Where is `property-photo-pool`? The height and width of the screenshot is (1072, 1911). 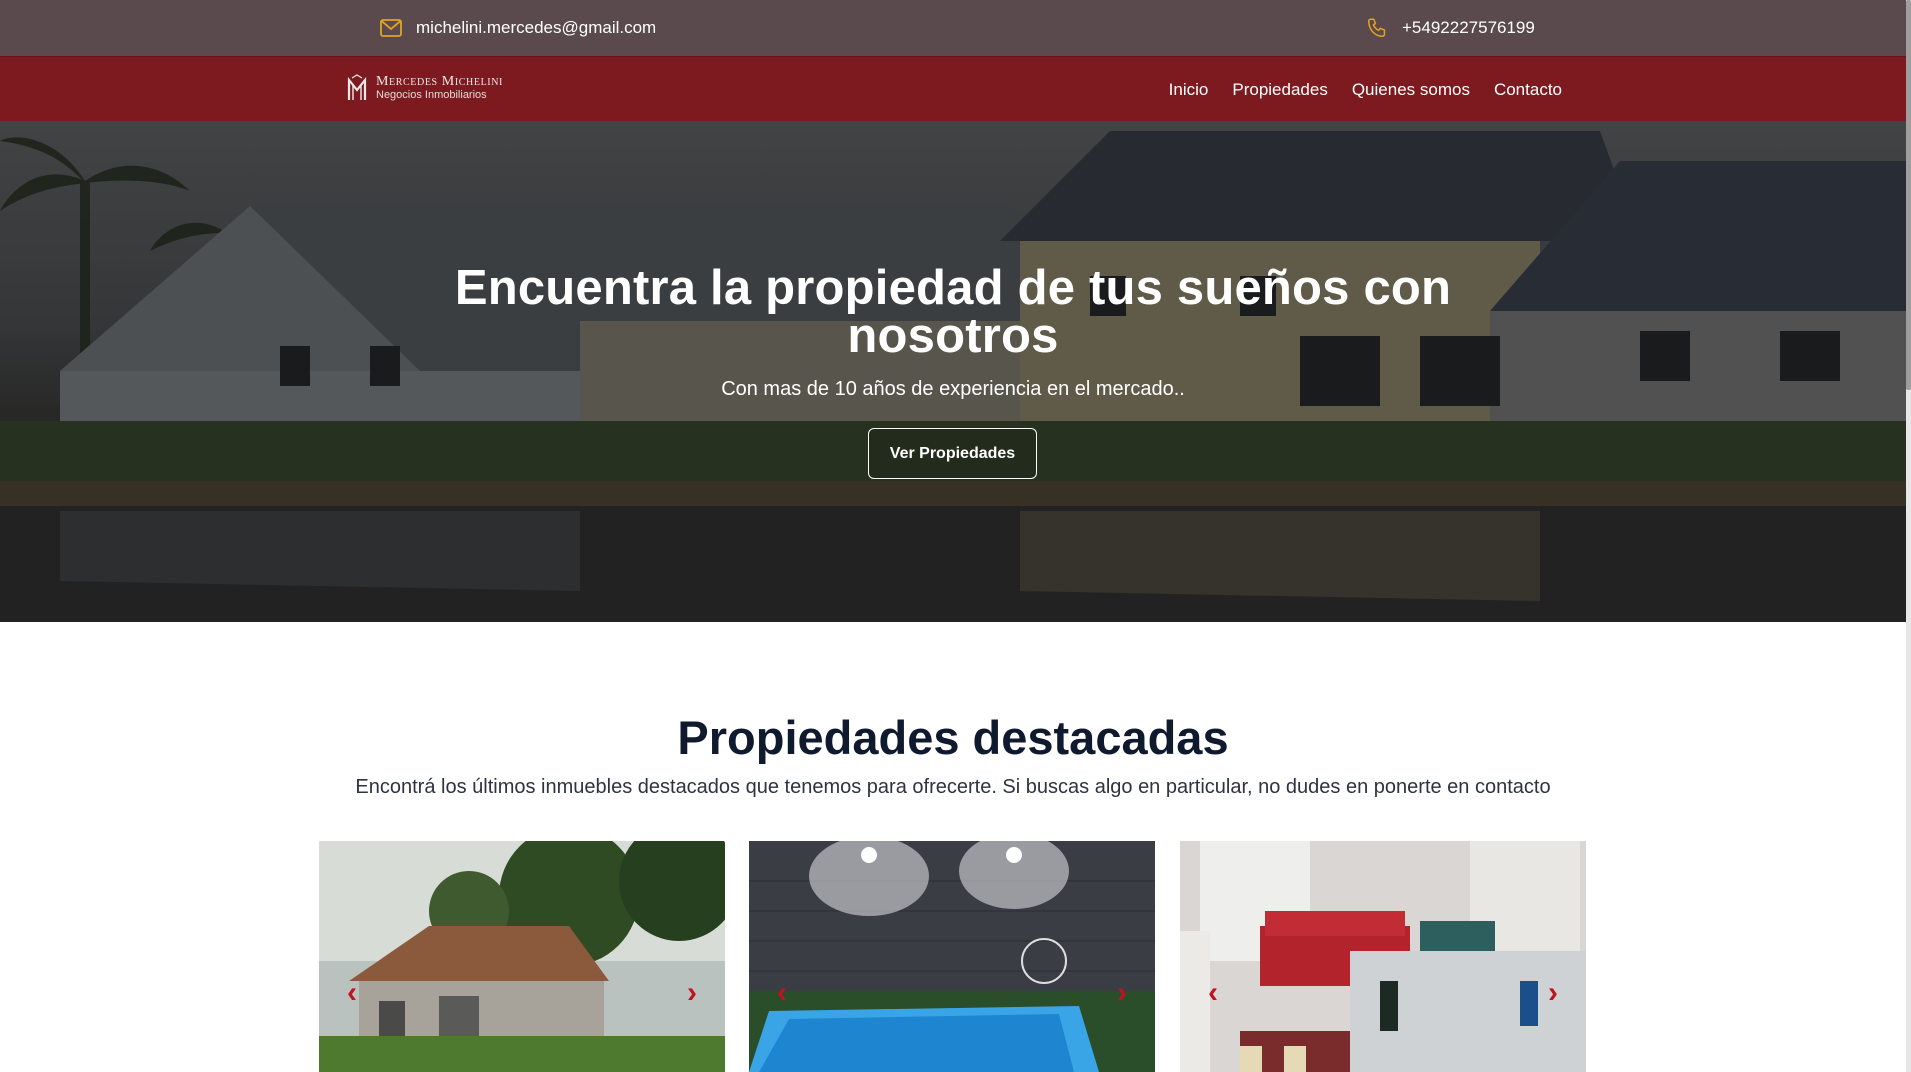 property-photo-pool is located at coordinates (952, 956).